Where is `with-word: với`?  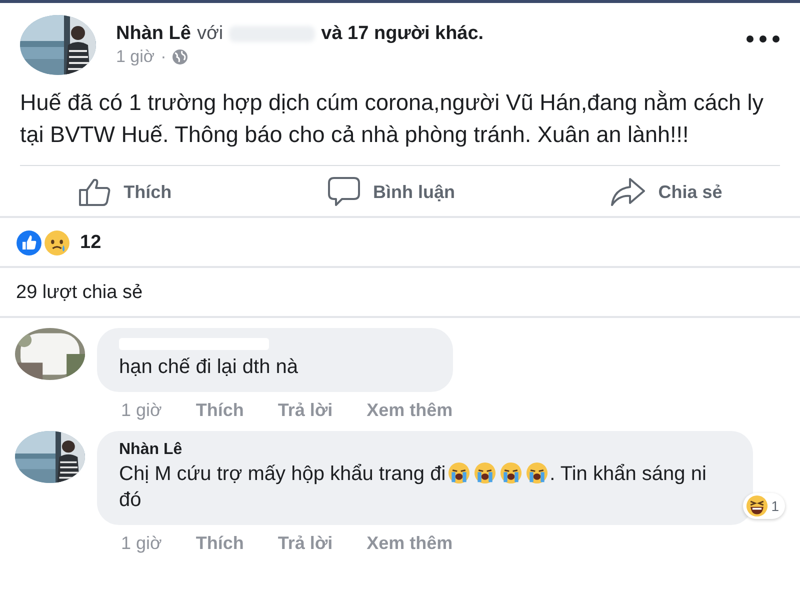 with-word: với is located at coordinates (210, 34).